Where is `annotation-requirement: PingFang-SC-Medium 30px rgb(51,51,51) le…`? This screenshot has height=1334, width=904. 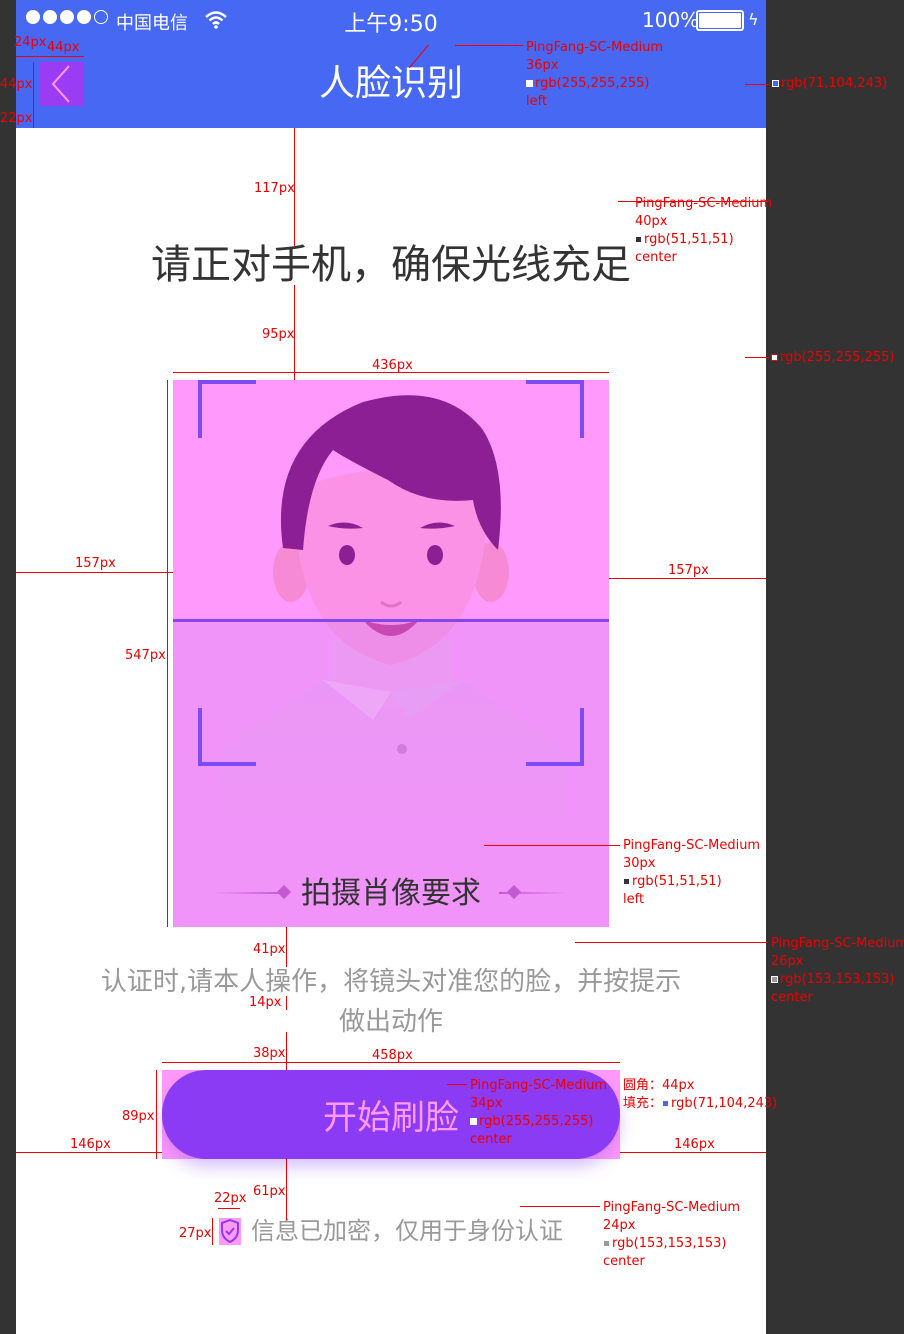 annotation-requirement: PingFang-SC-Medium 30px rgb(51,51,51) le… is located at coordinates (692, 872).